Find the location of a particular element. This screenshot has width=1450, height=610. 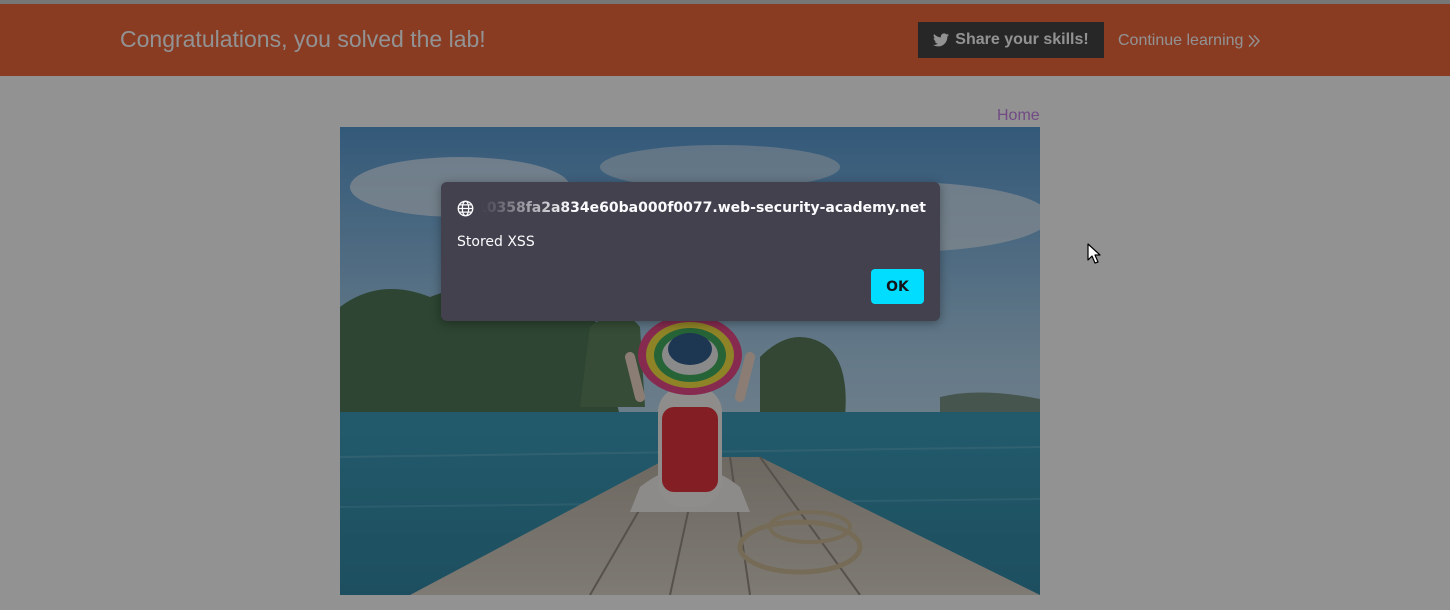

ok-button: OK is located at coordinates (897, 286).